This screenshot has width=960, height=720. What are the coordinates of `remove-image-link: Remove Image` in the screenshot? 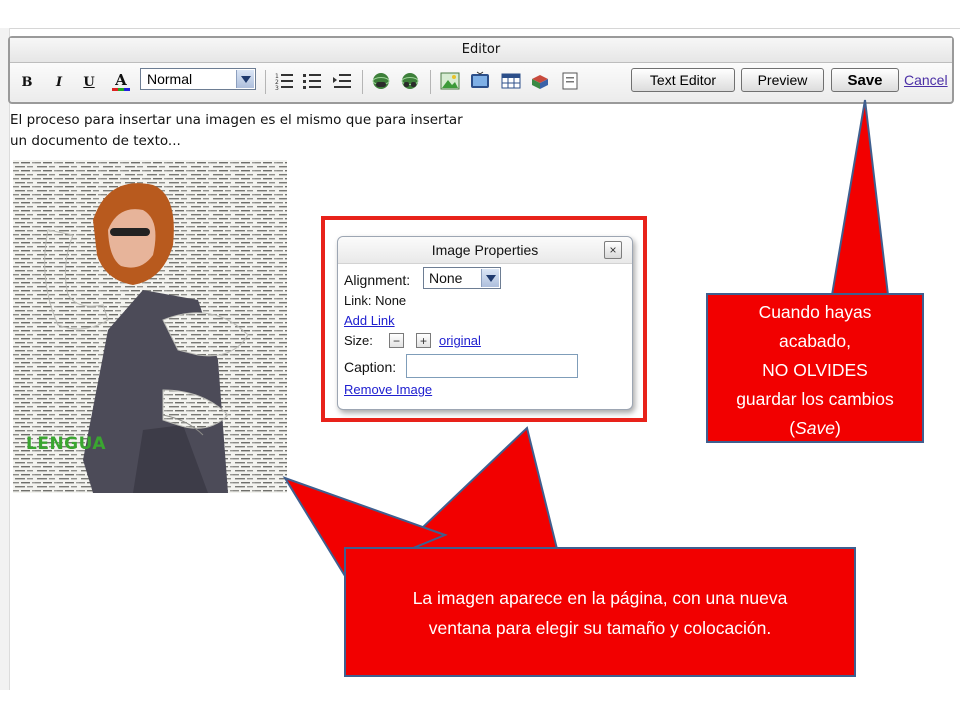 It's located at (388, 389).